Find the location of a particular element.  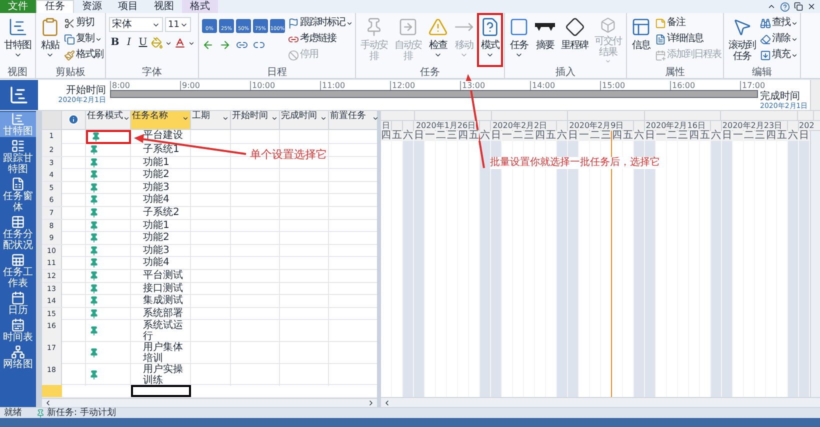

status-text: 就绪 is located at coordinates (13, 413).